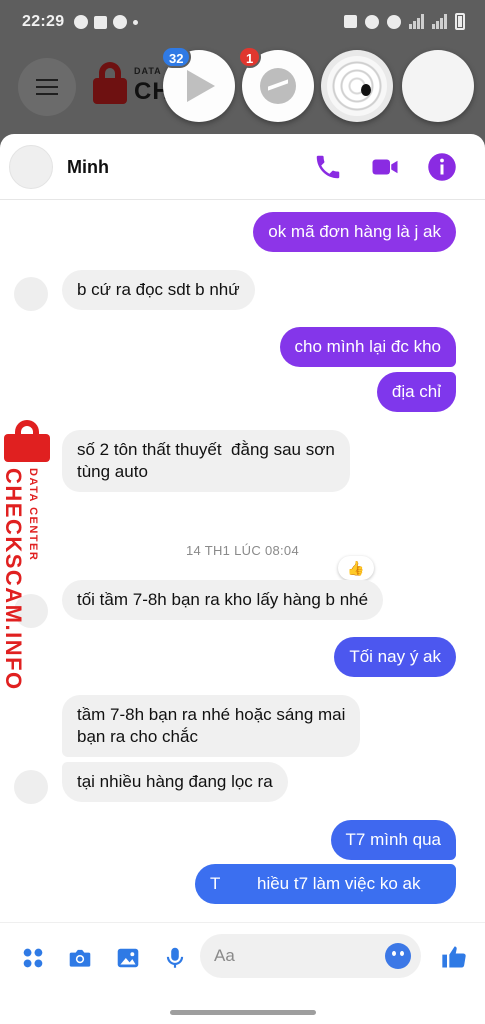 Image resolution: width=485 pixels, height=1024 pixels. I want to click on message-composer: Aa, so click(242, 957).